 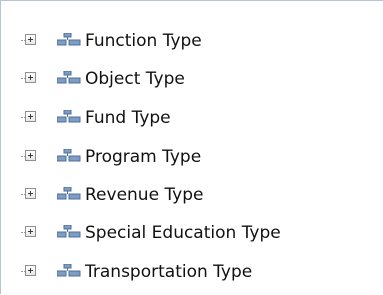 What do you see at coordinates (169, 272) in the screenshot?
I see `tree-item-label: Transportation Type` at bounding box center [169, 272].